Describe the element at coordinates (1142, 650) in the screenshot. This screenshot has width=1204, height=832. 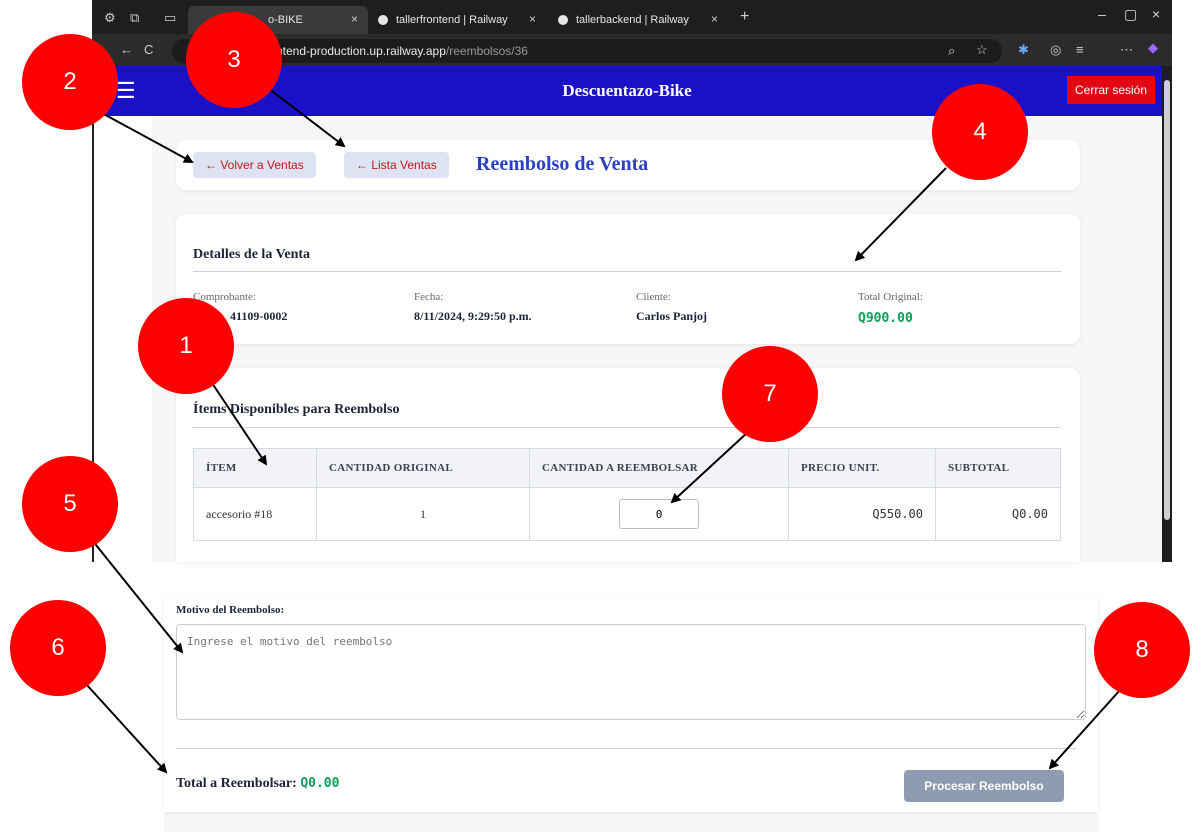
I see `annotation-marker-8: 8` at that location.